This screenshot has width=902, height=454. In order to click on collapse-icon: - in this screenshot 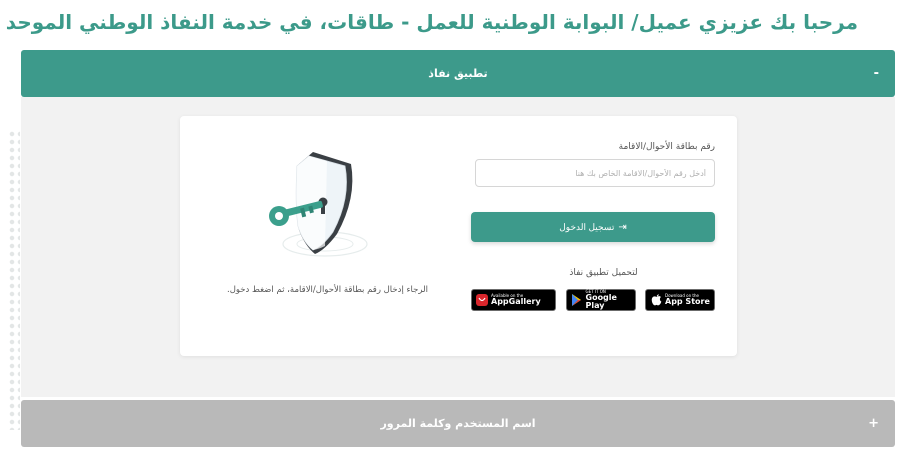, I will do `click(876, 73)`.